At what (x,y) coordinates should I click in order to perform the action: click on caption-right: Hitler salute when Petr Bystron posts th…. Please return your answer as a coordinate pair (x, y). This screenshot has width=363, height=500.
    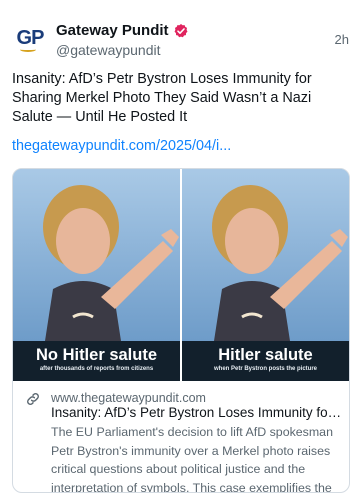
    Looking at the image, I should click on (265, 361).